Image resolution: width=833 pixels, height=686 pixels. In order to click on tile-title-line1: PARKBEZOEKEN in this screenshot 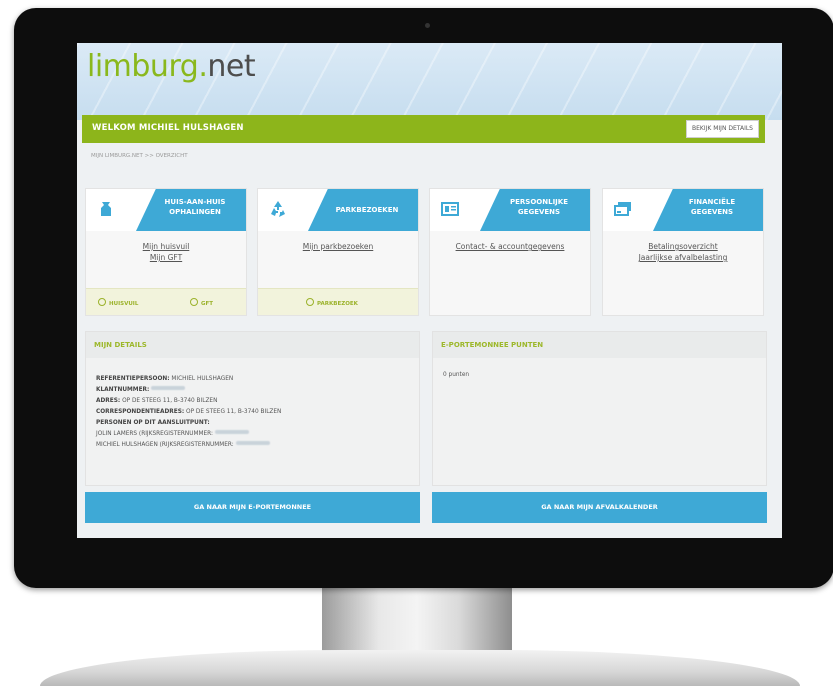, I will do `click(367, 210)`.